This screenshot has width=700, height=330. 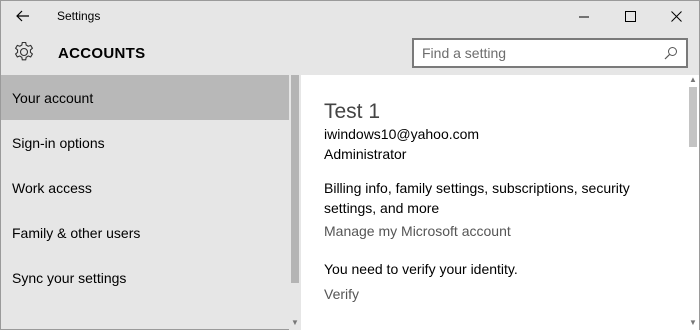 I want to click on search-input, so click(x=537, y=53).